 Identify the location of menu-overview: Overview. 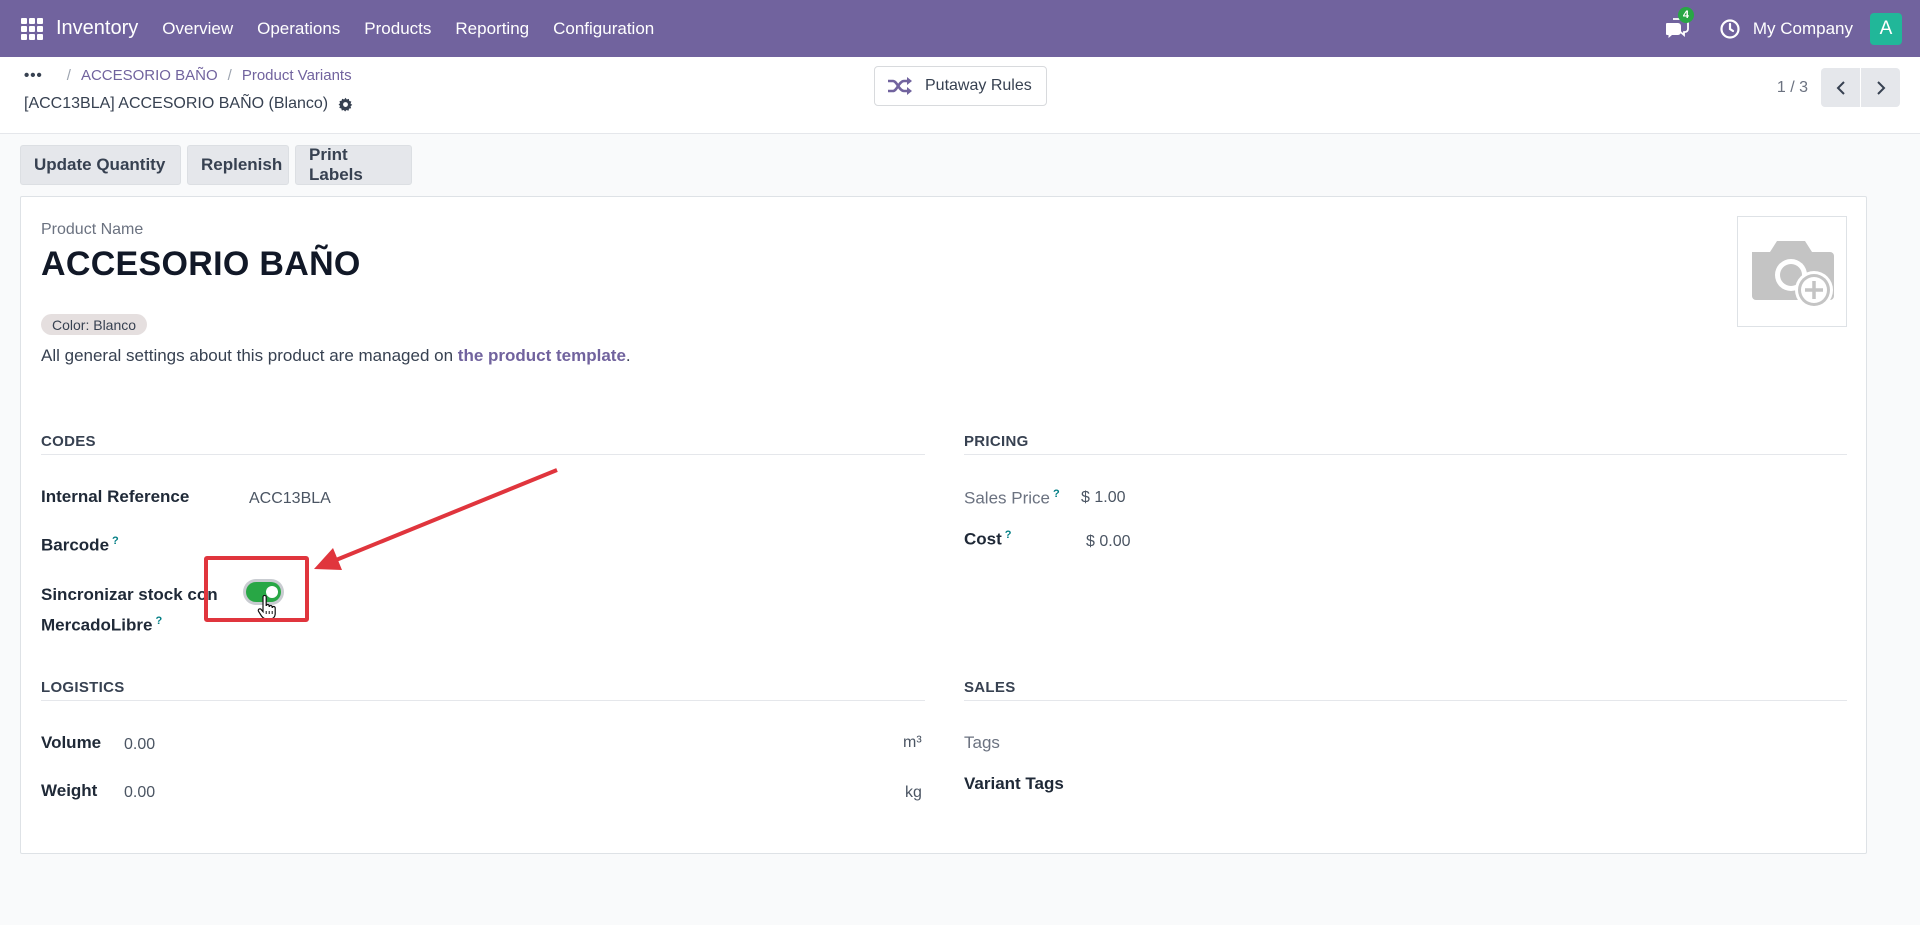
(197, 29).